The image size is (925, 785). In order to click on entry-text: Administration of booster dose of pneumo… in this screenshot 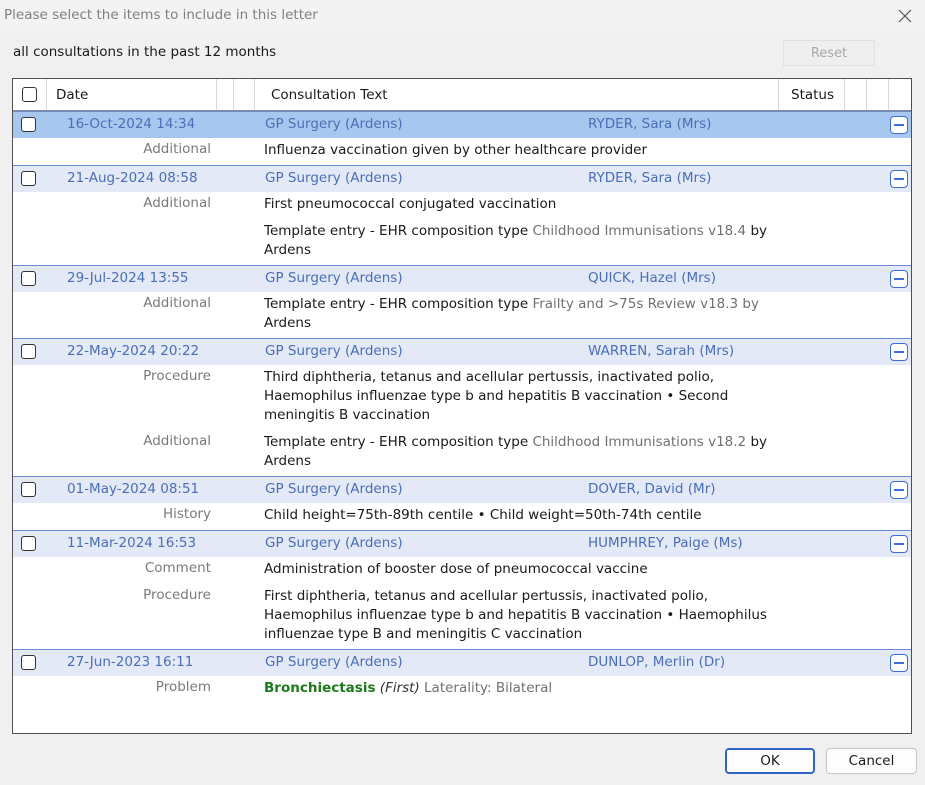, I will do `click(456, 569)`.